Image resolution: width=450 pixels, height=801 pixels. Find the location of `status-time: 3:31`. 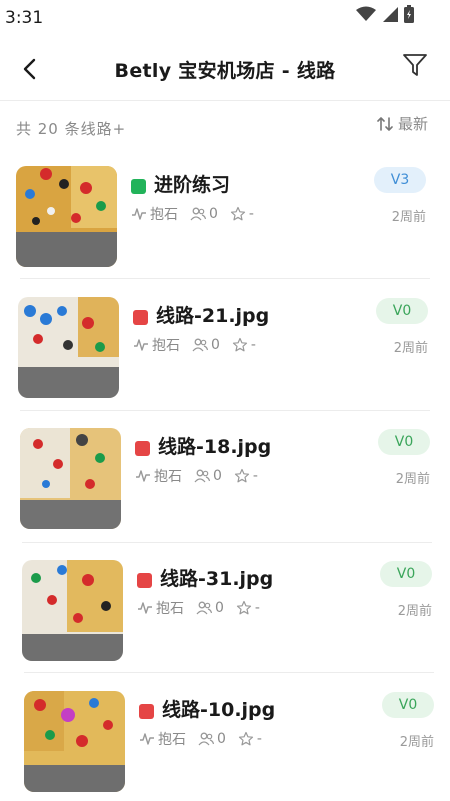

status-time: 3:31 is located at coordinates (24, 18).